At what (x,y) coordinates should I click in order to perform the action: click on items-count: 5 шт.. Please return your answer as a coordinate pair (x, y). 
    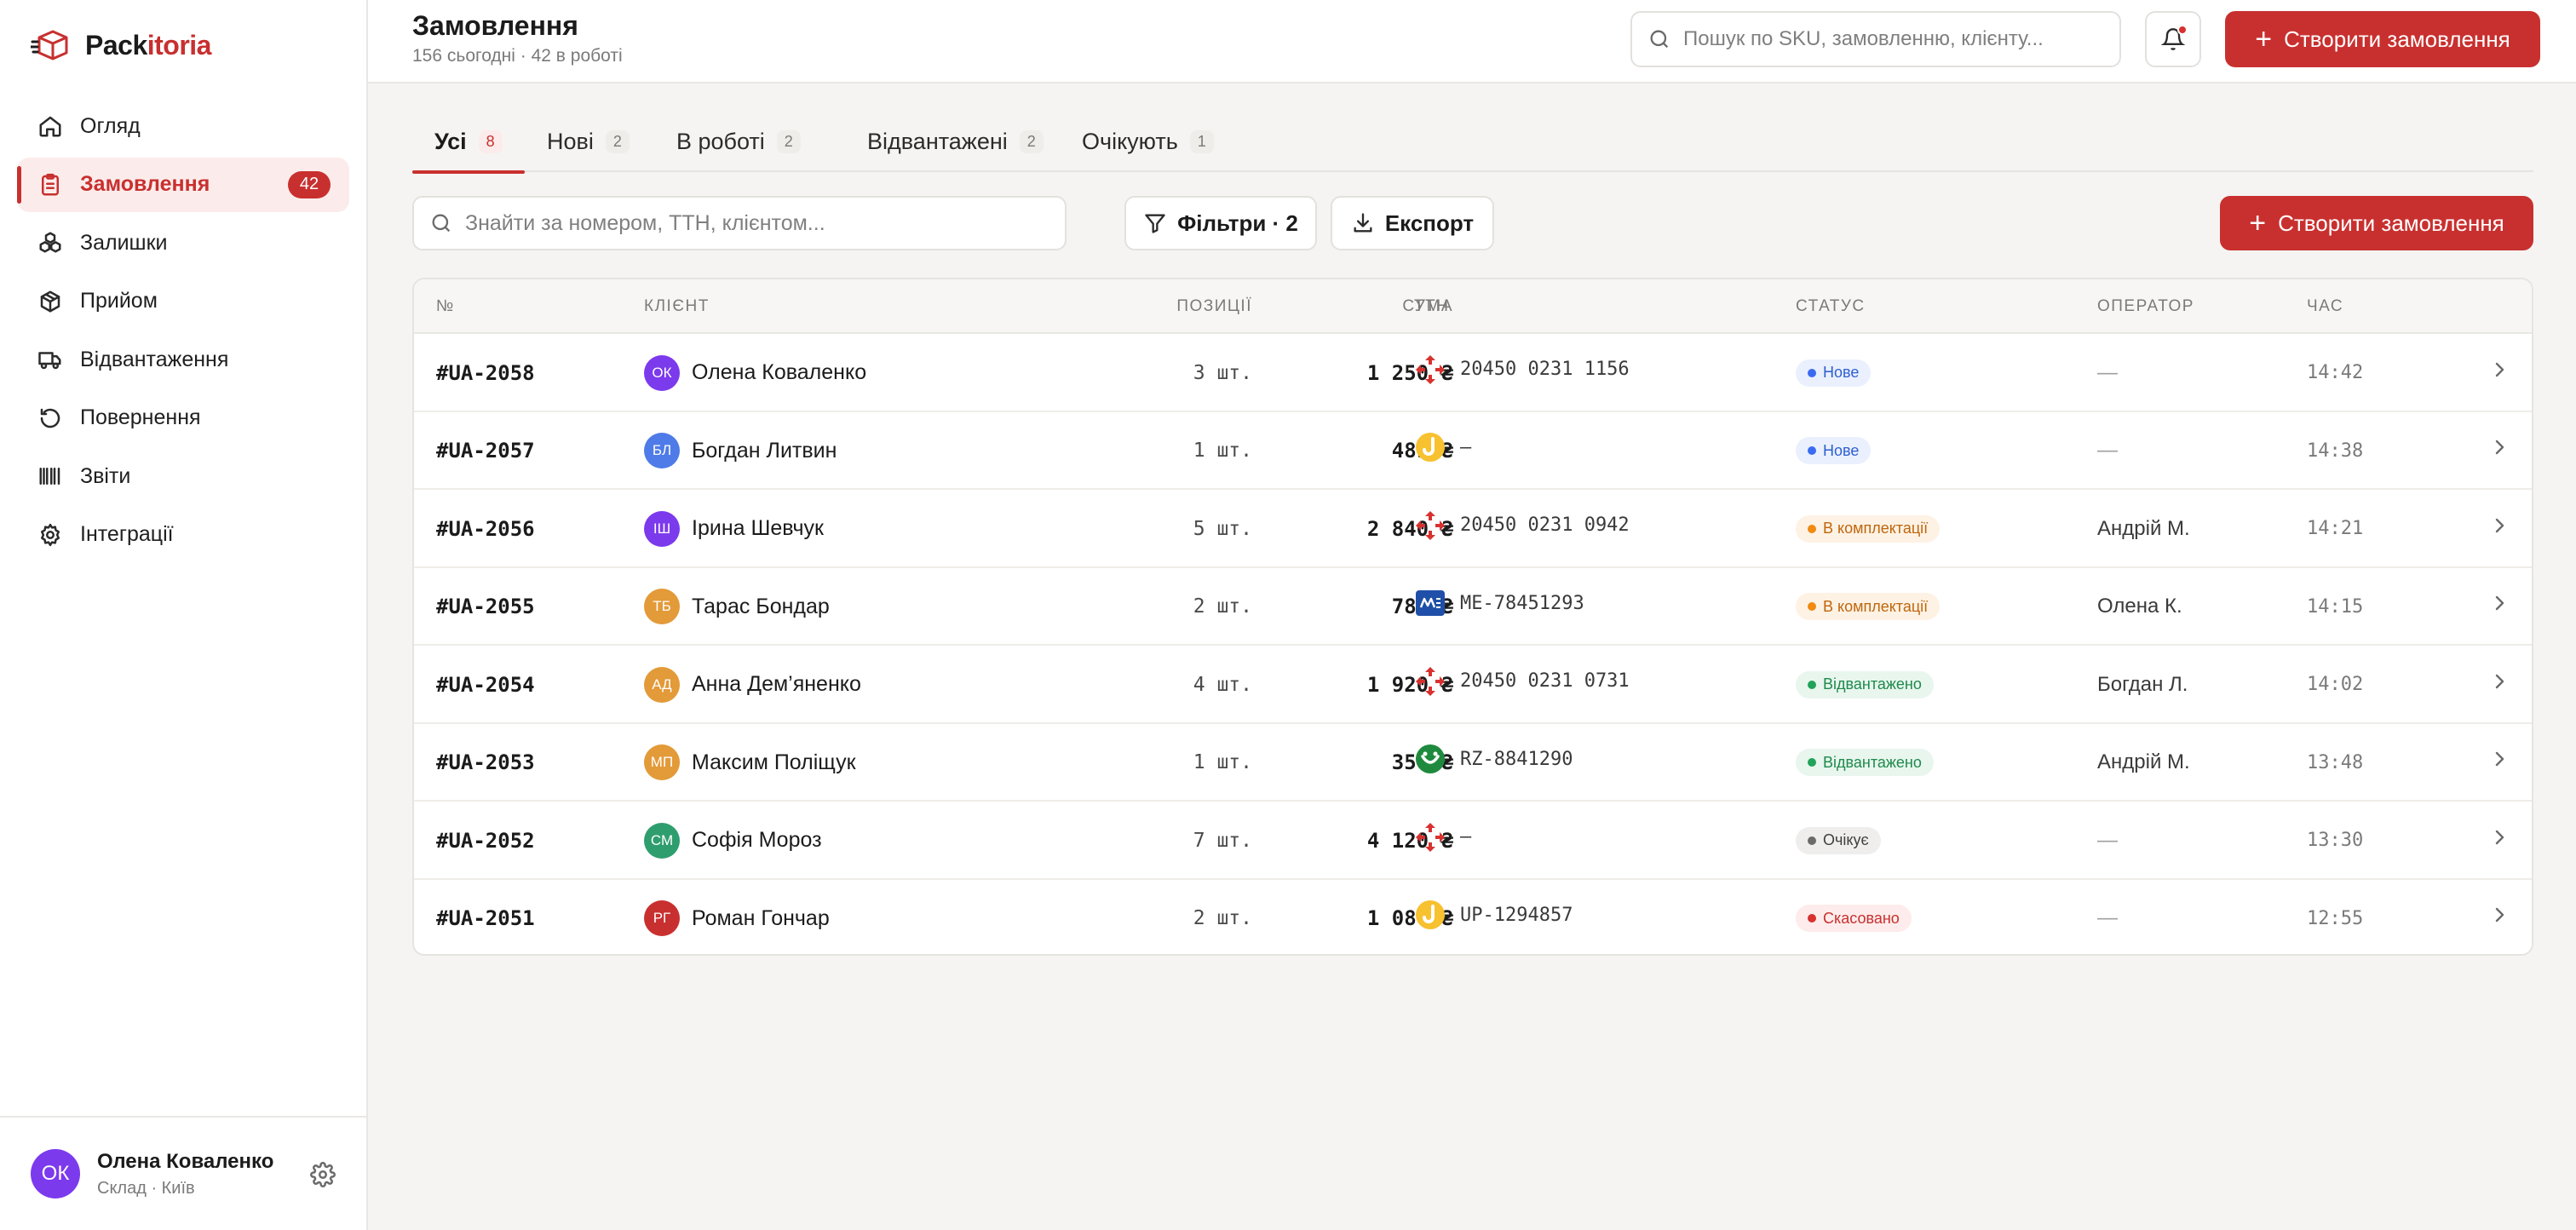
    Looking at the image, I should click on (1222, 528).